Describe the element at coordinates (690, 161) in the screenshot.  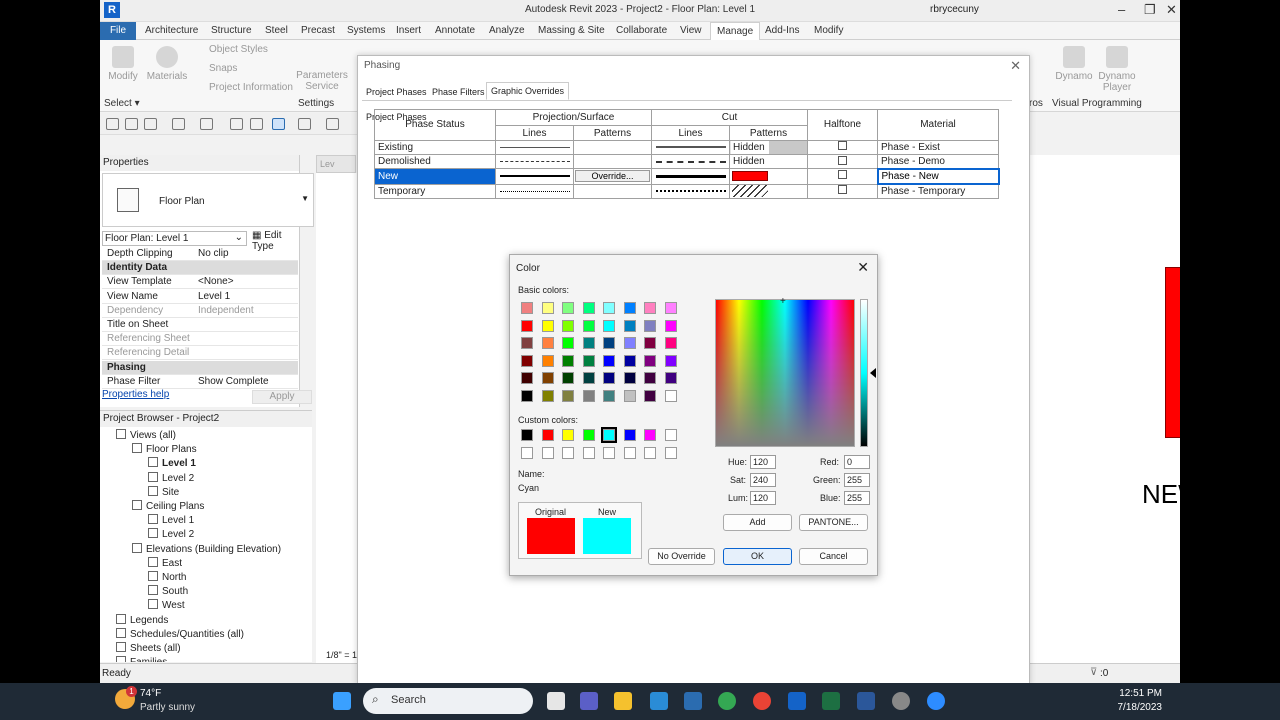
I see `cut-lines-cell` at that location.